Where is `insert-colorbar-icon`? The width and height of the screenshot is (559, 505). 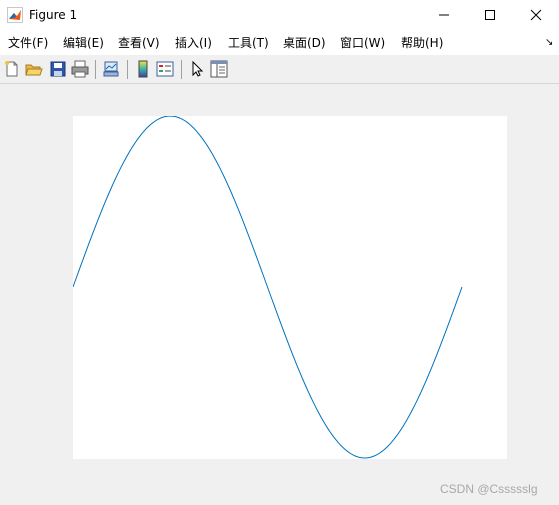 insert-colorbar-icon is located at coordinates (143, 69).